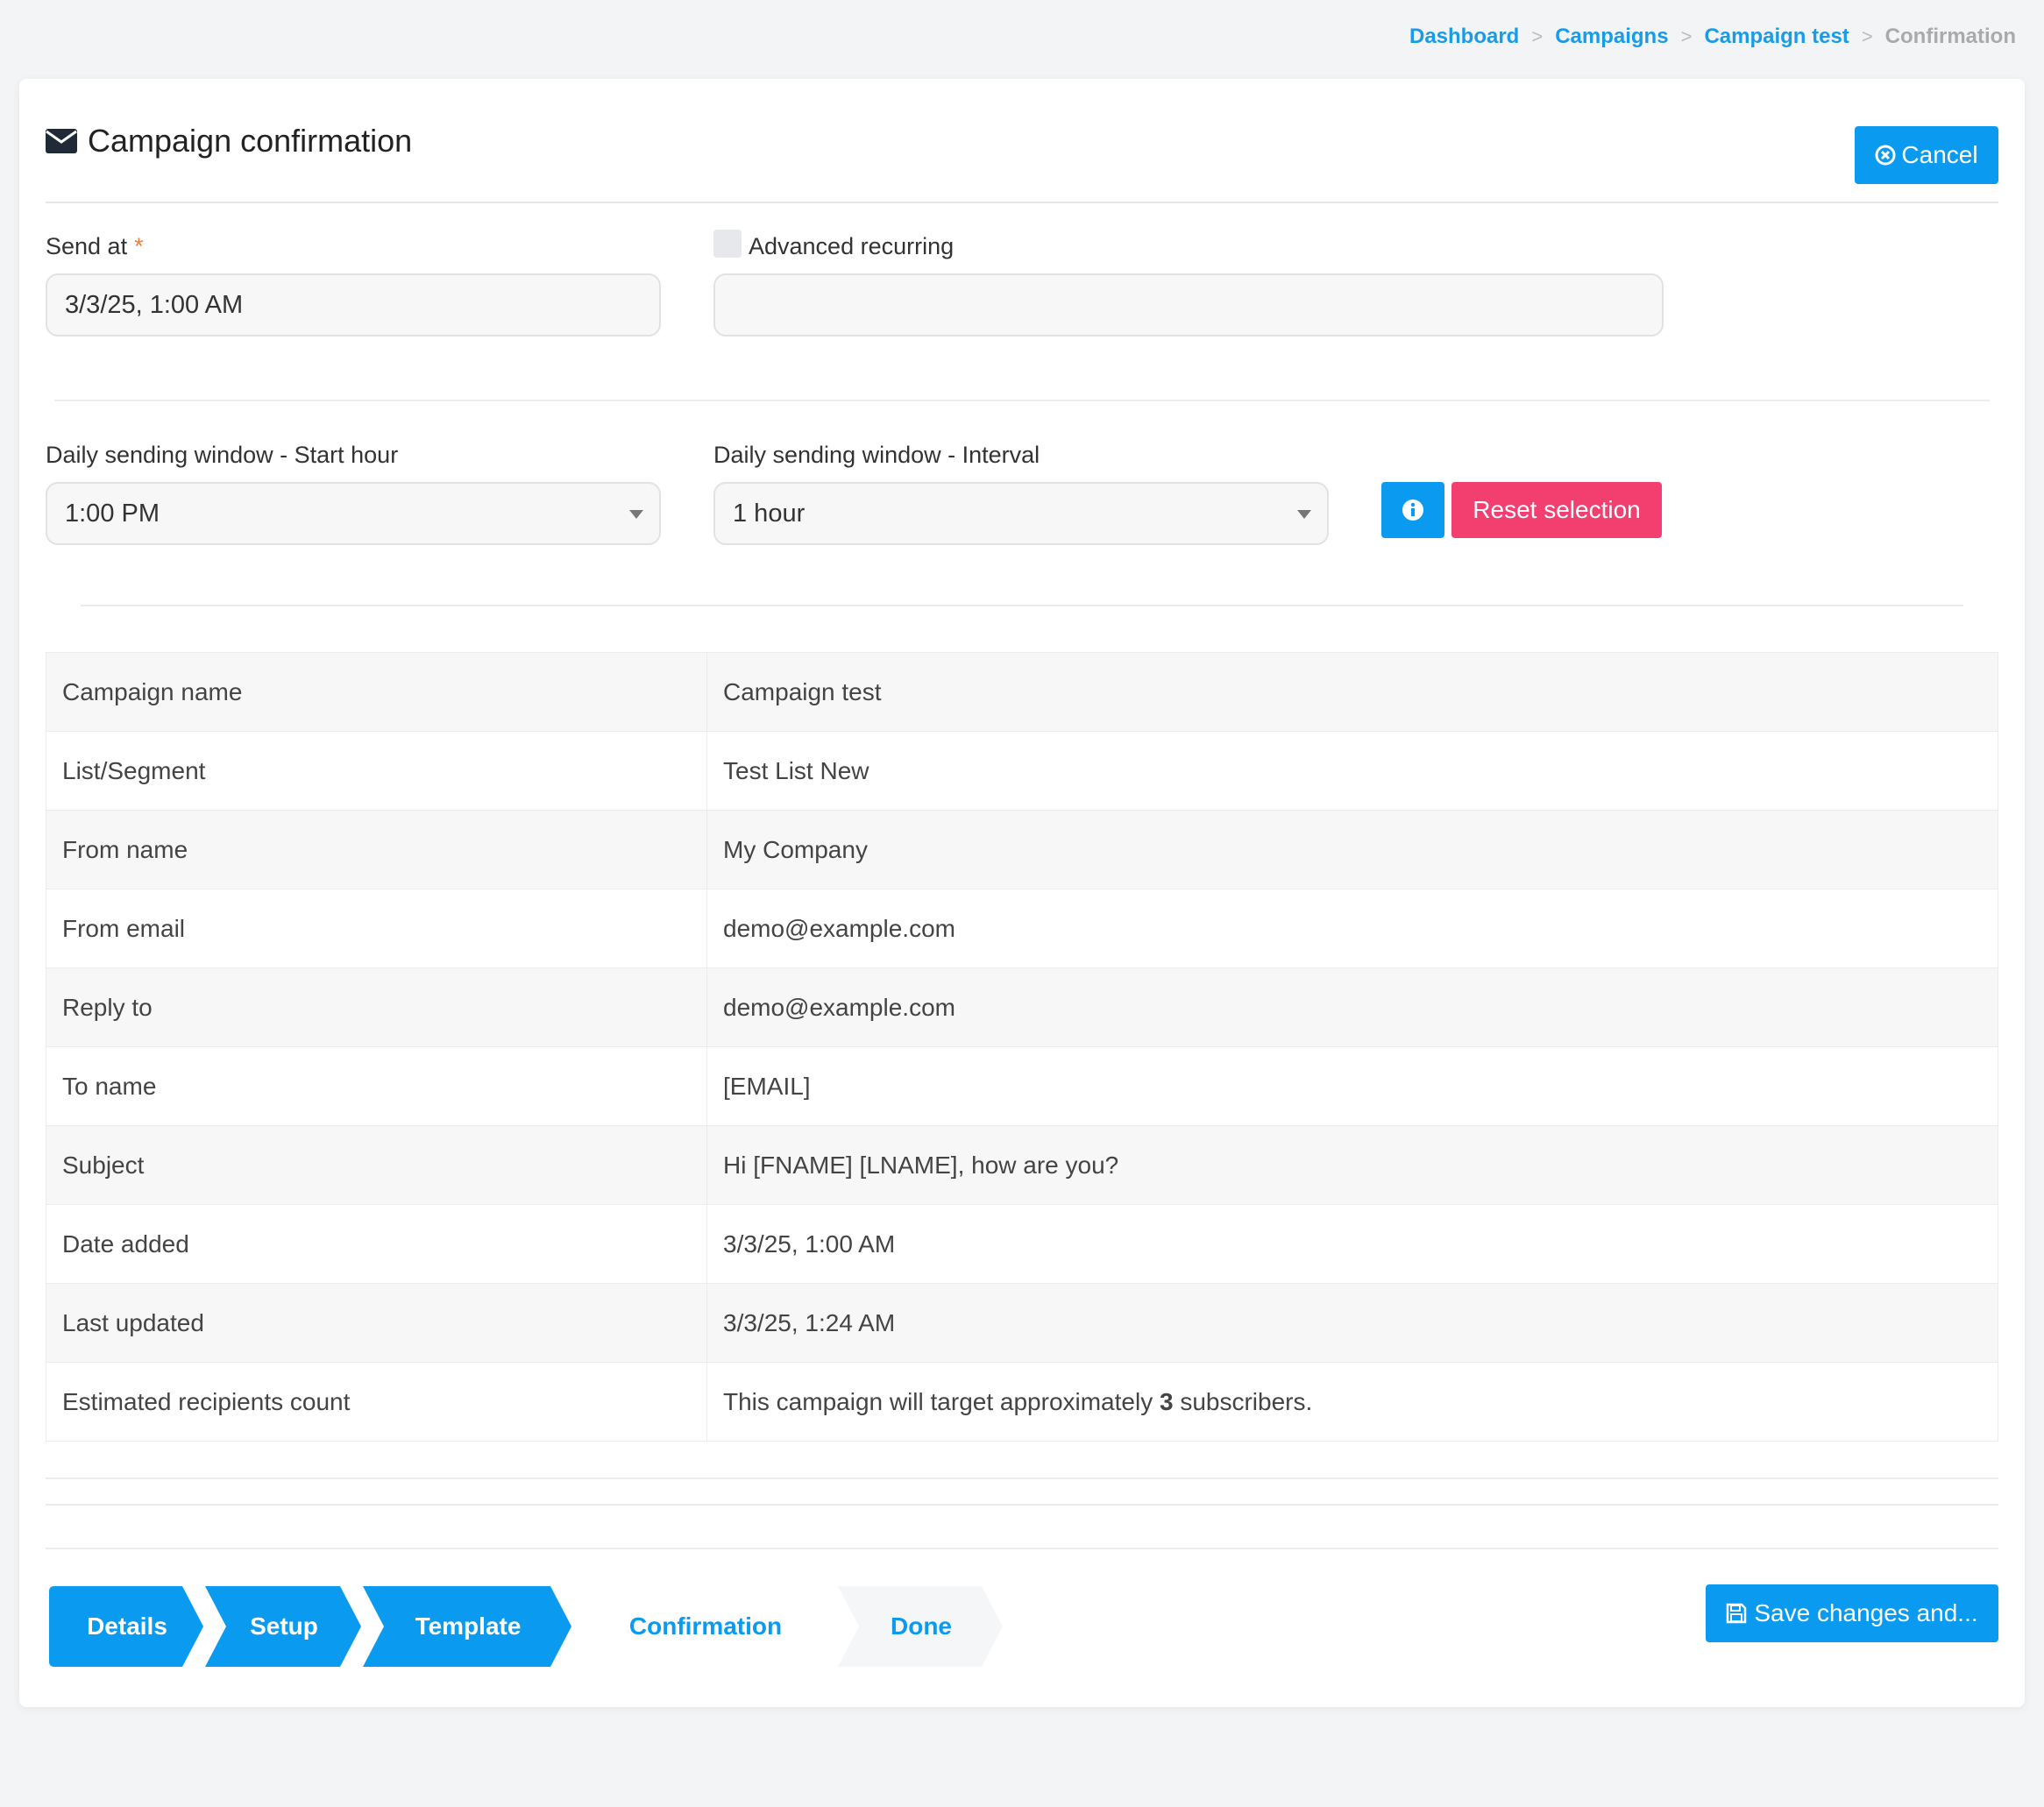 The height and width of the screenshot is (1807, 2044). I want to click on row-label: Campaign name, so click(376, 692).